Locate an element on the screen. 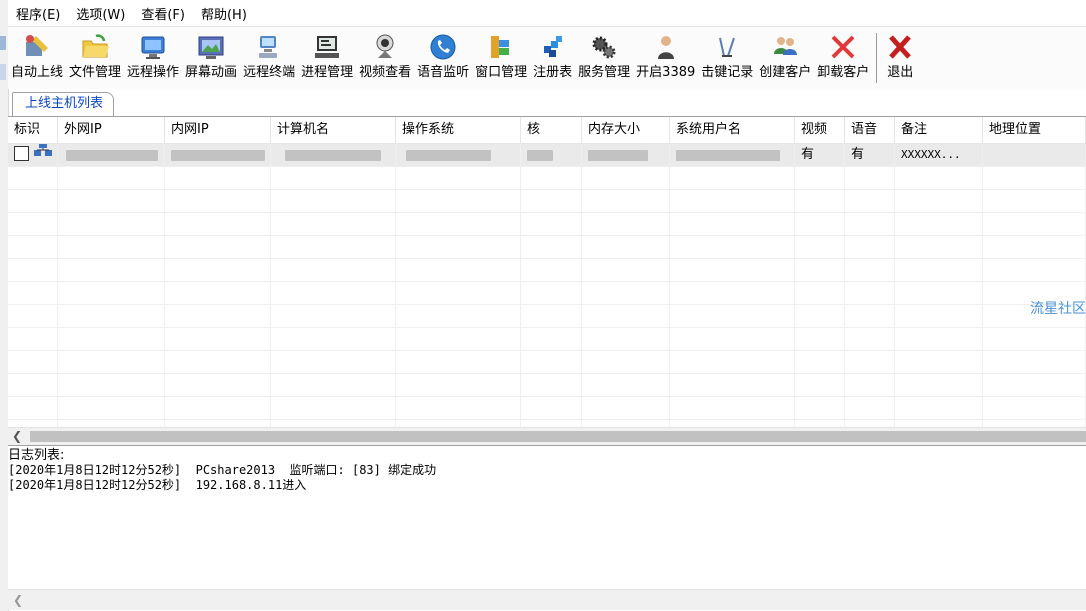 The image size is (1086, 611). column-header: 核 is located at coordinates (551, 130).